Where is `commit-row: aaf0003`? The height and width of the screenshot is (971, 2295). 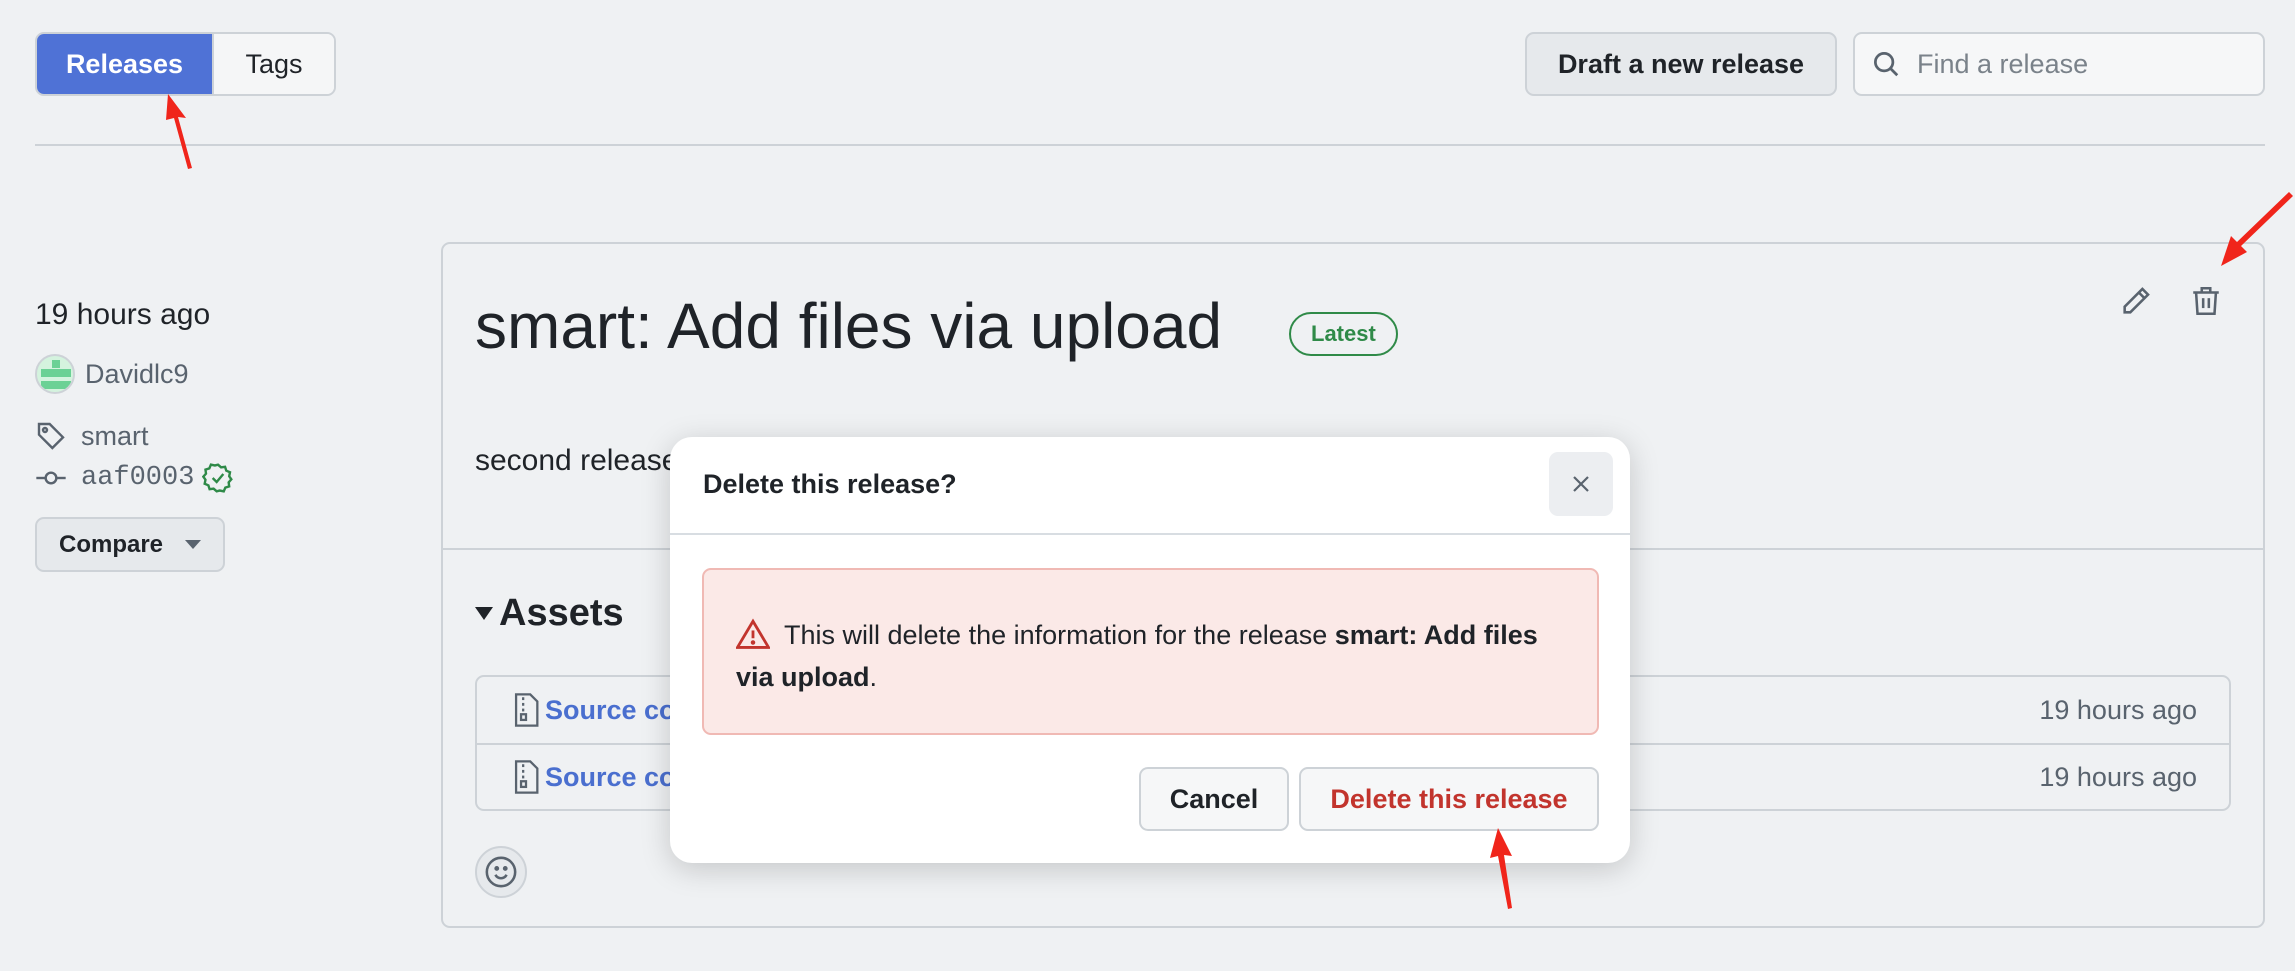 commit-row: aaf0003 is located at coordinates (134, 478).